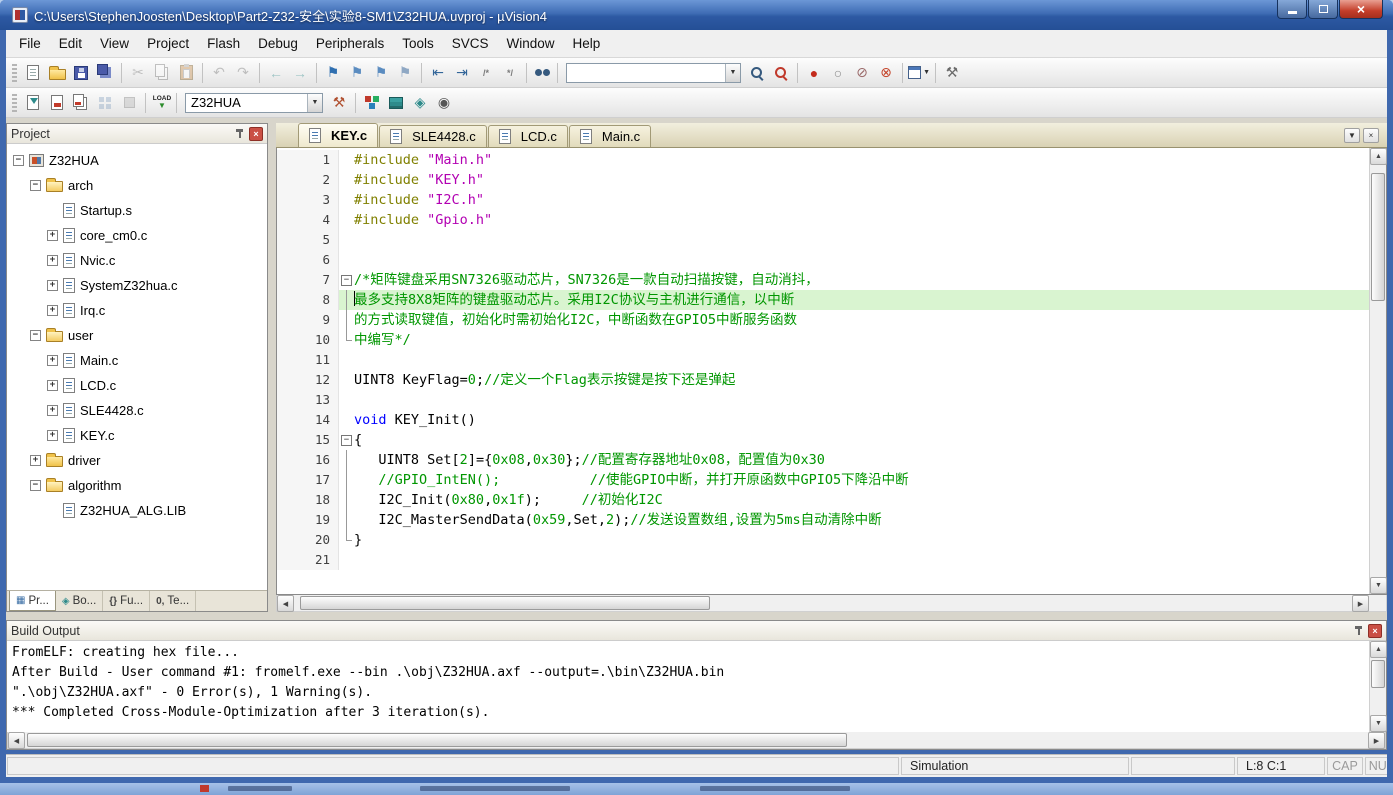 The width and height of the screenshot is (1393, 795). What do you see at coordinates (823, 260) in the screenshot?
I see `code-line-6: 6` at bounding box center [823, 260].